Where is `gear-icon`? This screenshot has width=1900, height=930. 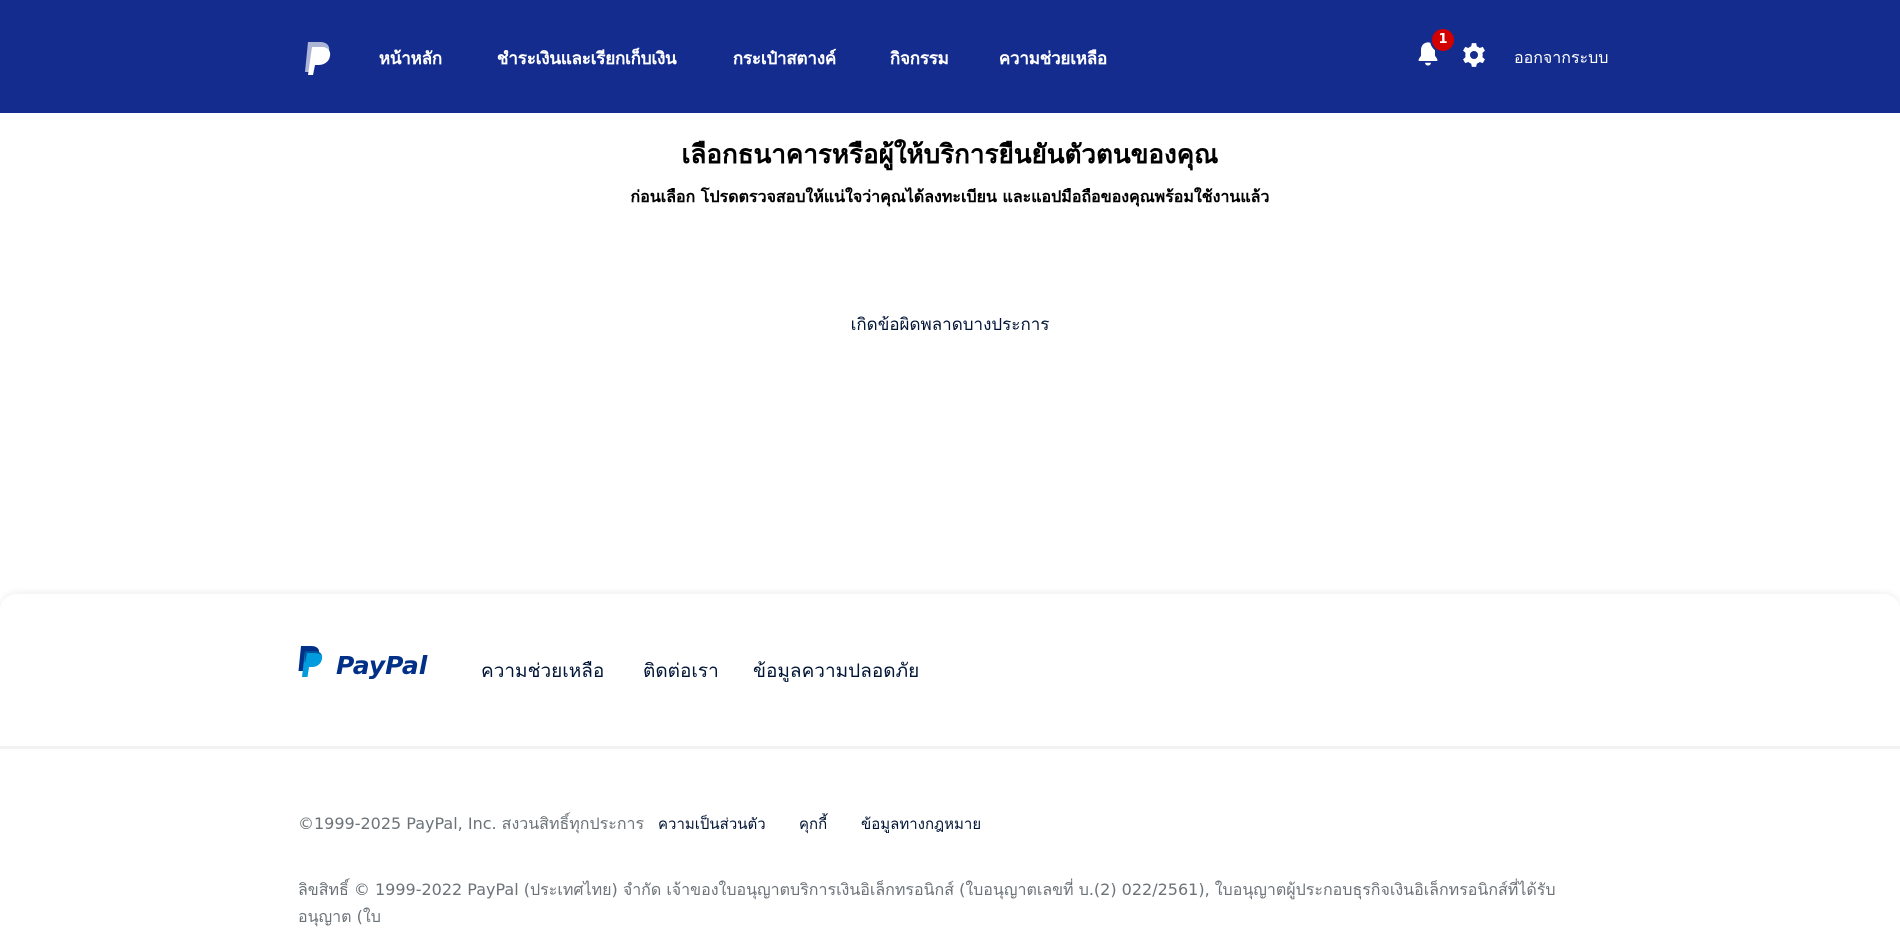 gear-icon is located at coordinates (1474, 55).